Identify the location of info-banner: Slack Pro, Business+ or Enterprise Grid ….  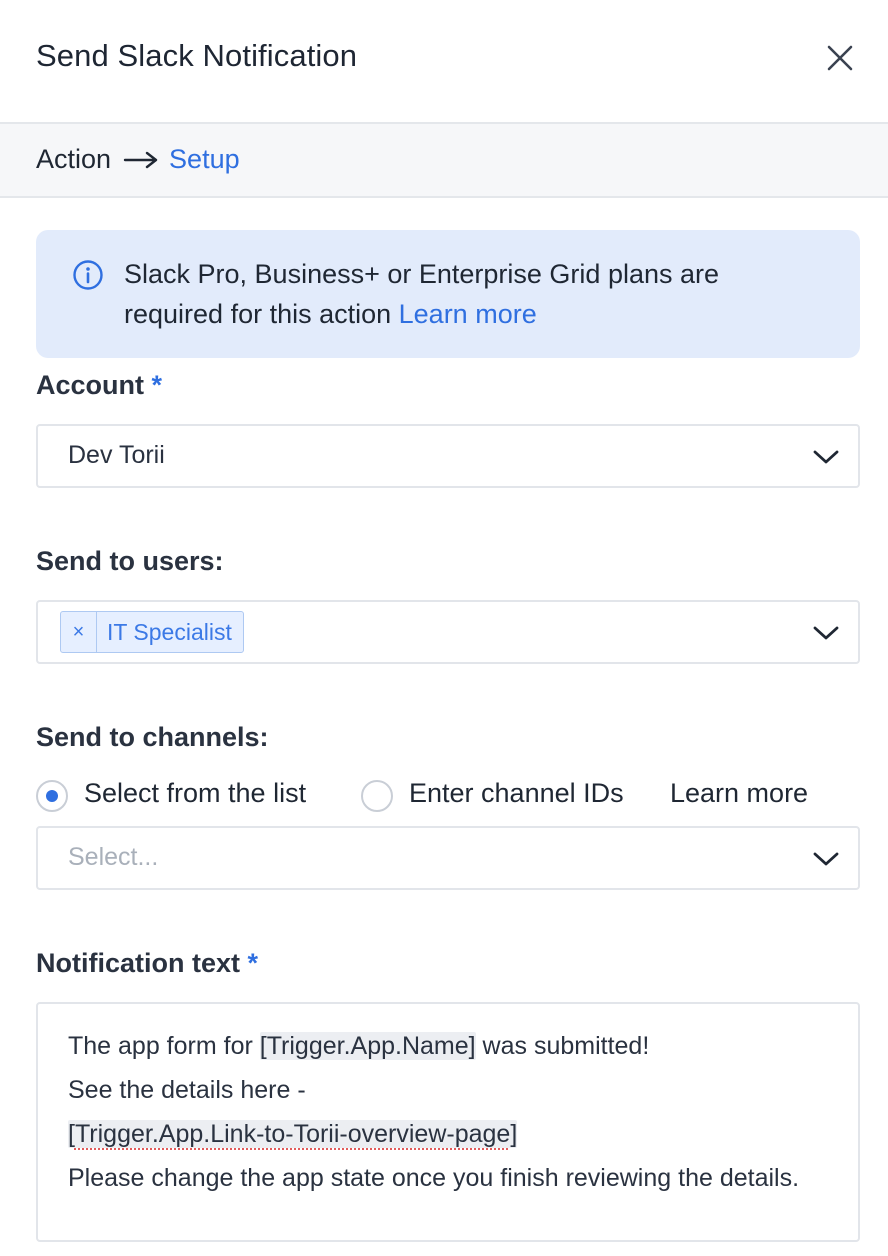
(448, 294).